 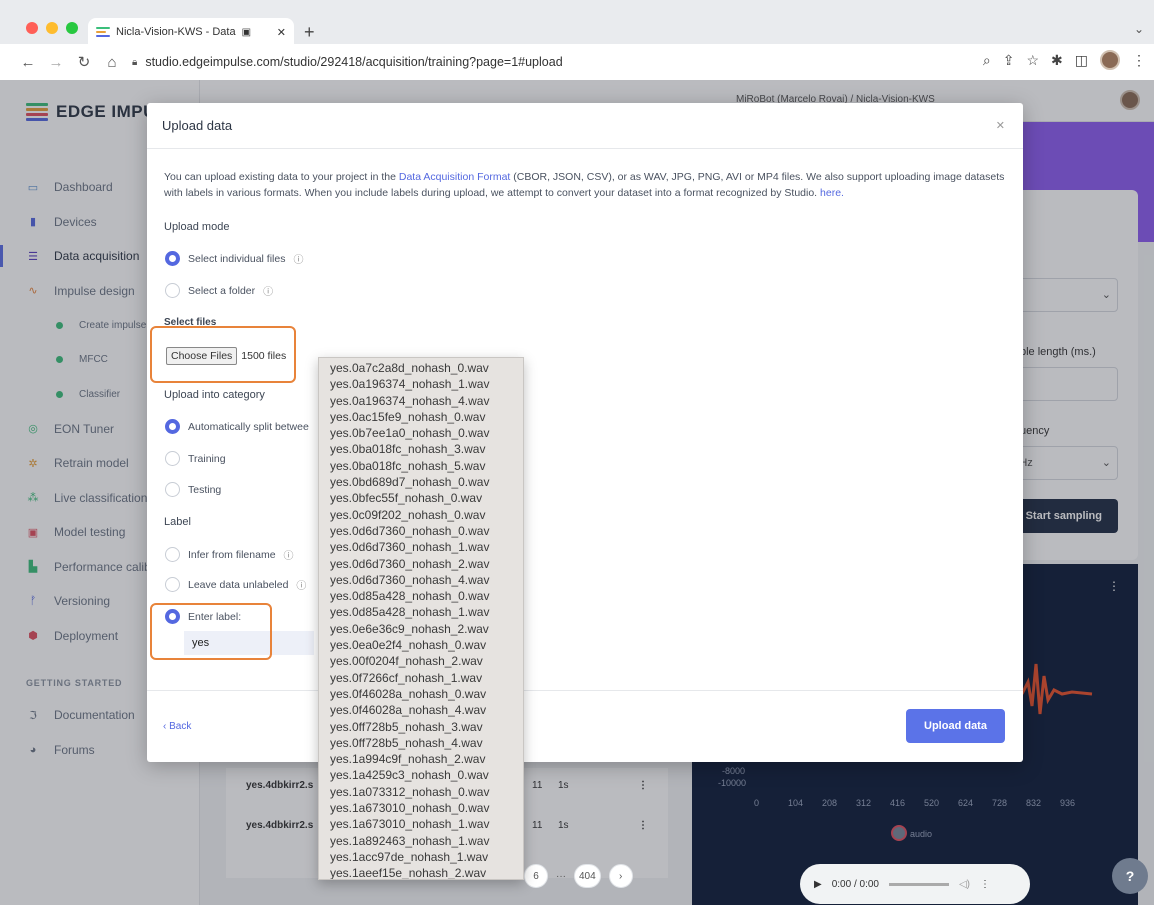 What do you see at coordinates (818, 884) in the screenshot?
I see `play-icon: ▶` at bounding box center [818, 884].